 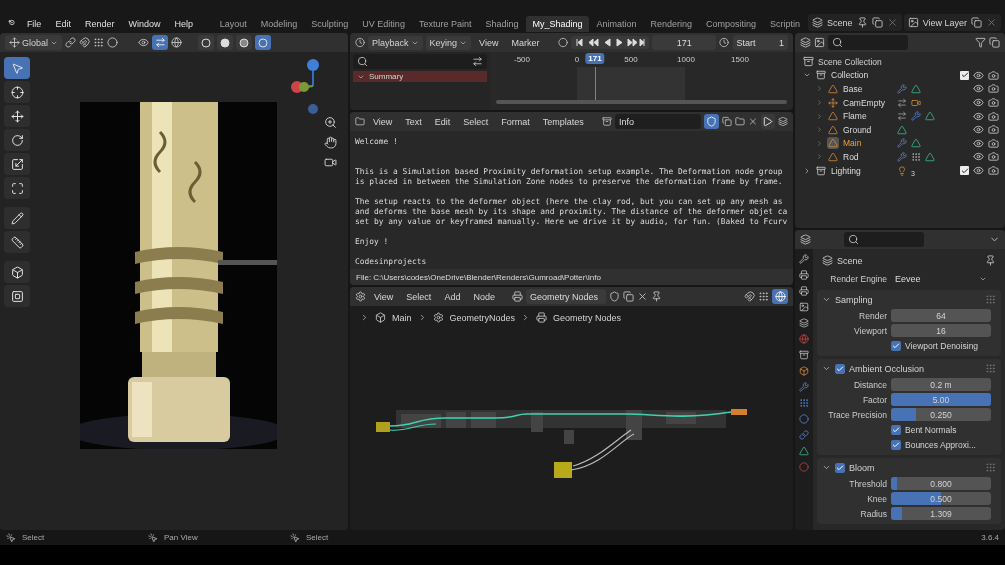 What do you see at coordinates (850, 61) in the screenshot?
I see `outliner-item: Scene Collection` at bounding box center [850, 61].